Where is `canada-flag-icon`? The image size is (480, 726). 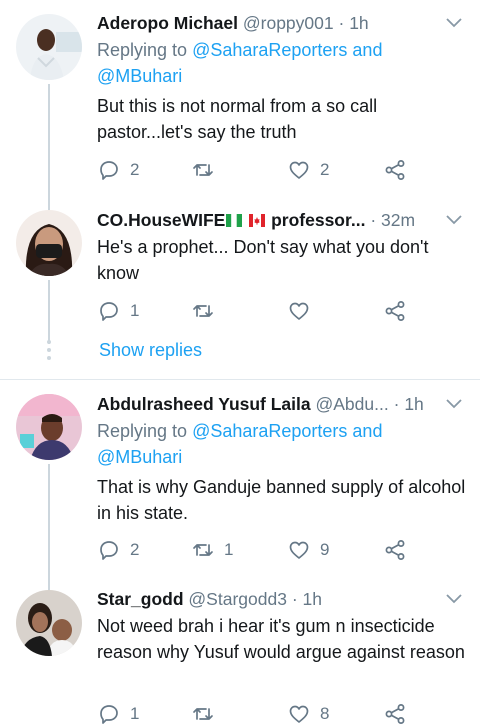 canada-flag-icon is located at coordinates (257, 220).